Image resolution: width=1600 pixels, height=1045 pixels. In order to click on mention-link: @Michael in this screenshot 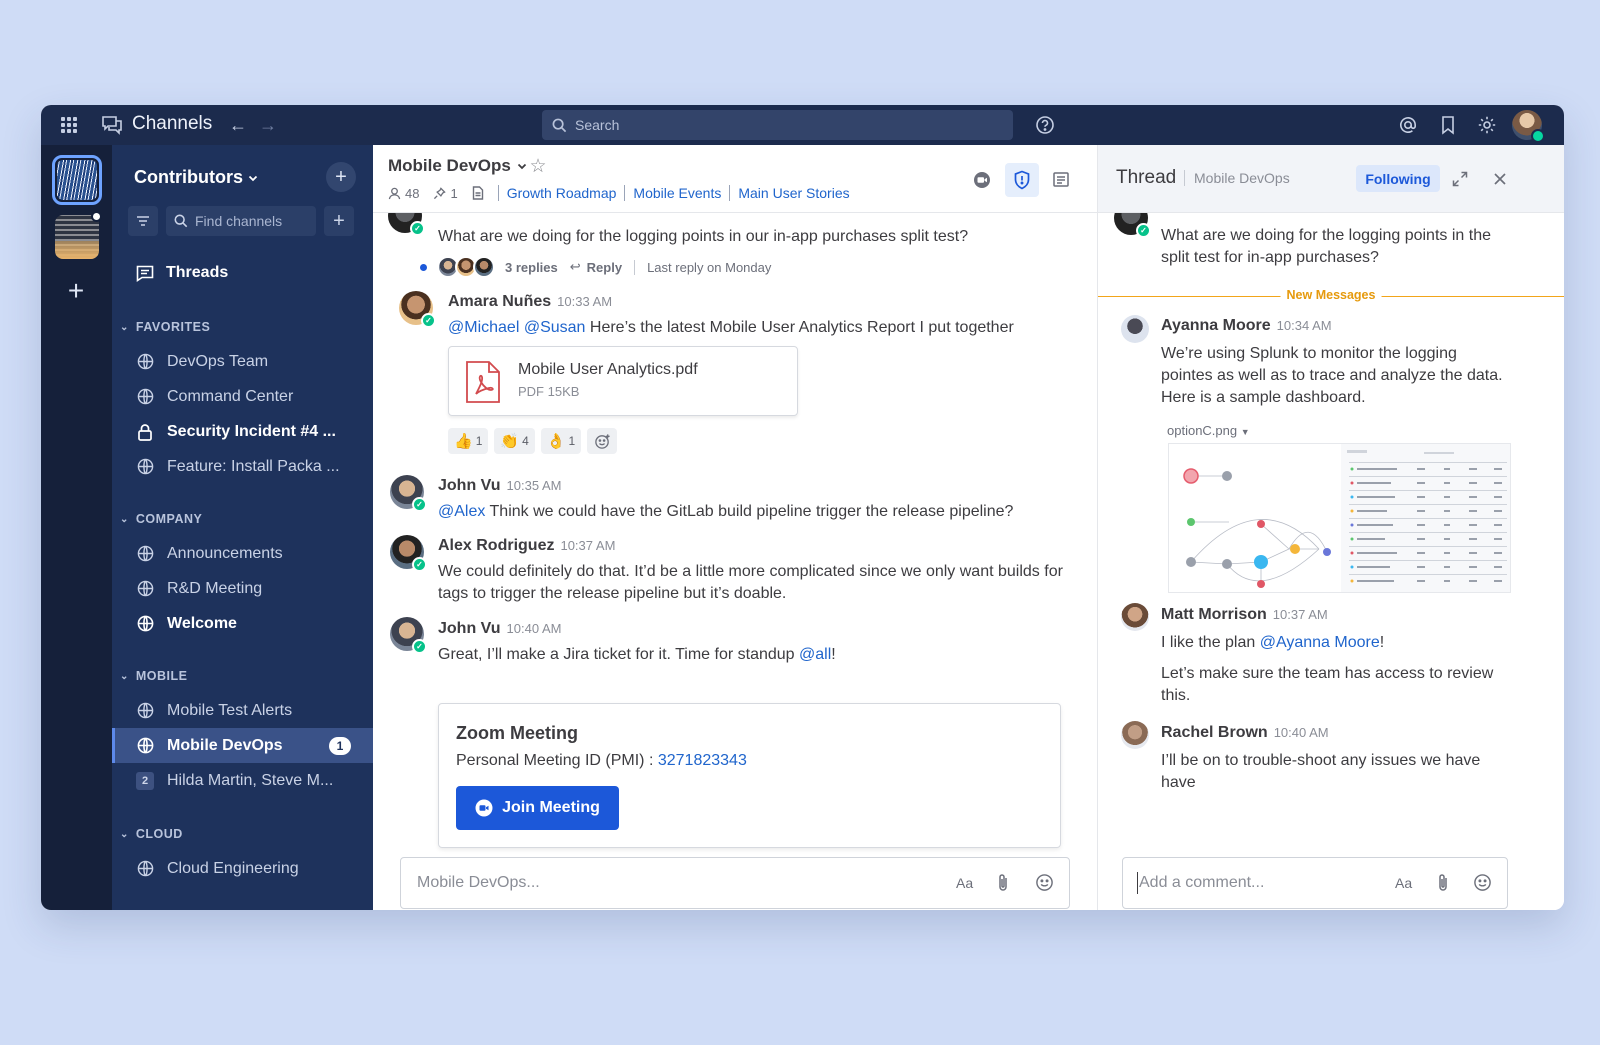, I will do `click(483, 327)`.